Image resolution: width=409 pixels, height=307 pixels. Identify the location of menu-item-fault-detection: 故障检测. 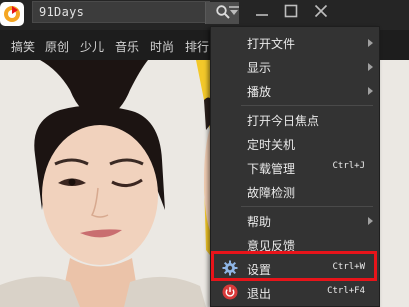
(295, 191).